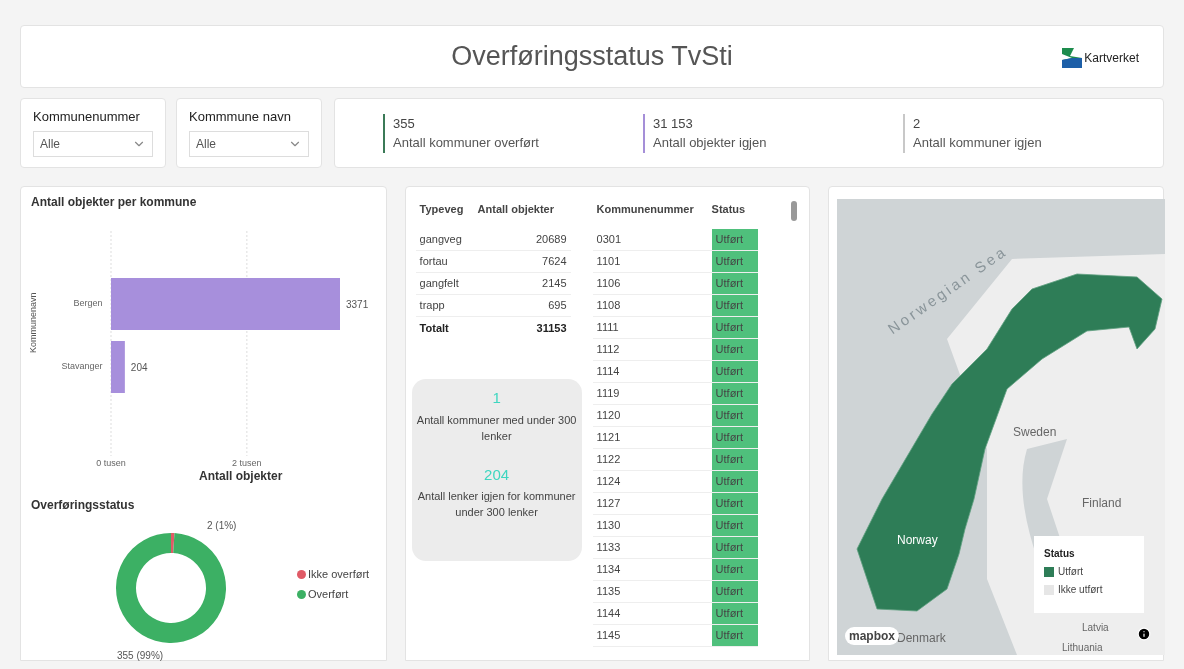 This screenshot has width=1184, height=669. I want to click on map-label: Sweden, so click(1035, 432).